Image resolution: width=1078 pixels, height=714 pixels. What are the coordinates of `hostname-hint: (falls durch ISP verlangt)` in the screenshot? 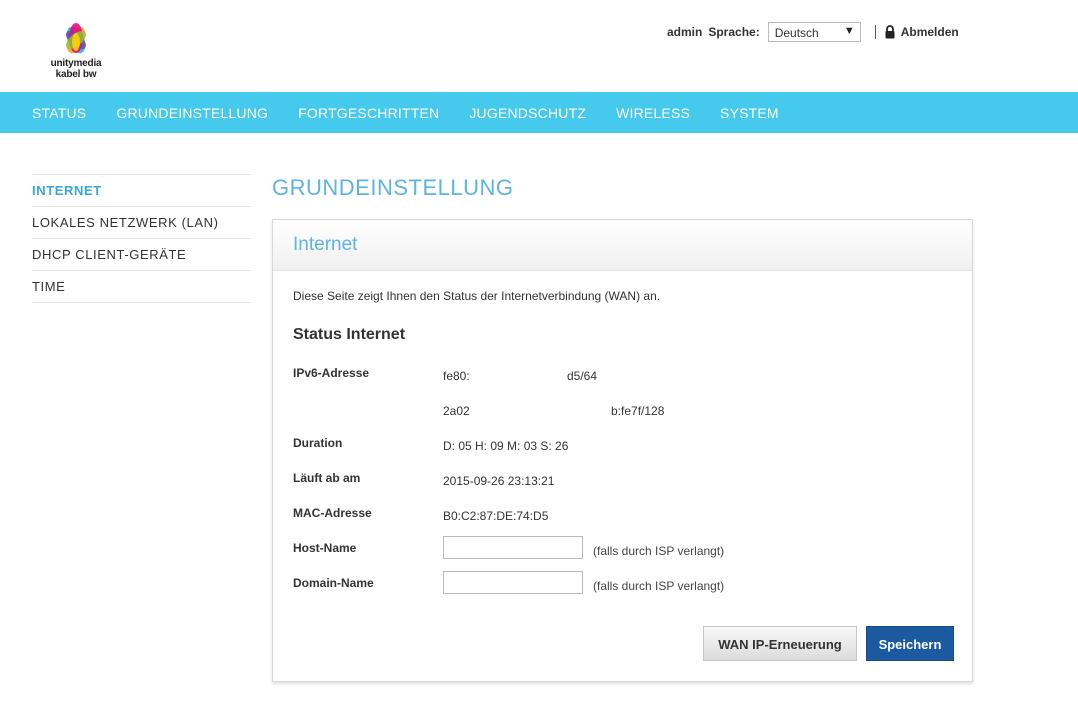 It's located at (659, 551).